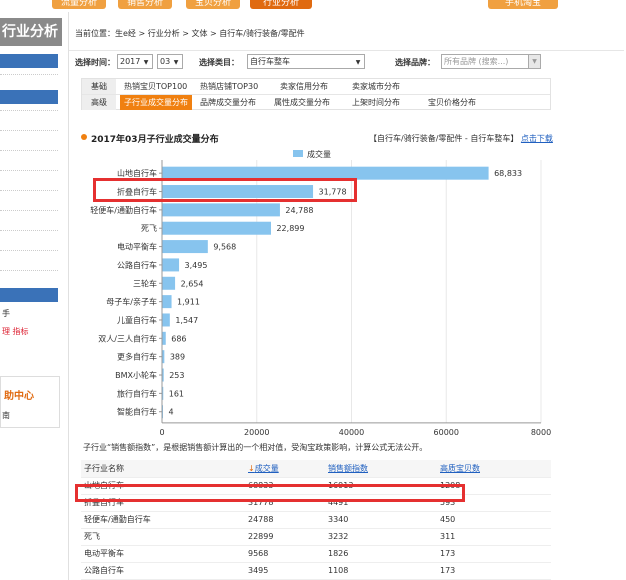 The image size is (626, 580). Describe the element at coordinates (266, 468) in the screenshot. I see `col-volume-label: 成交量` at that location.